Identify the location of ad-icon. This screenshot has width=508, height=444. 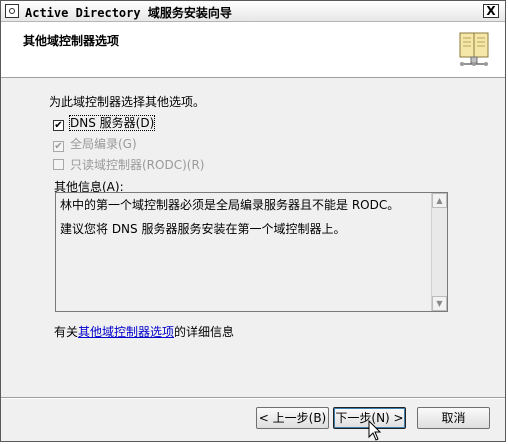
(12, 11).